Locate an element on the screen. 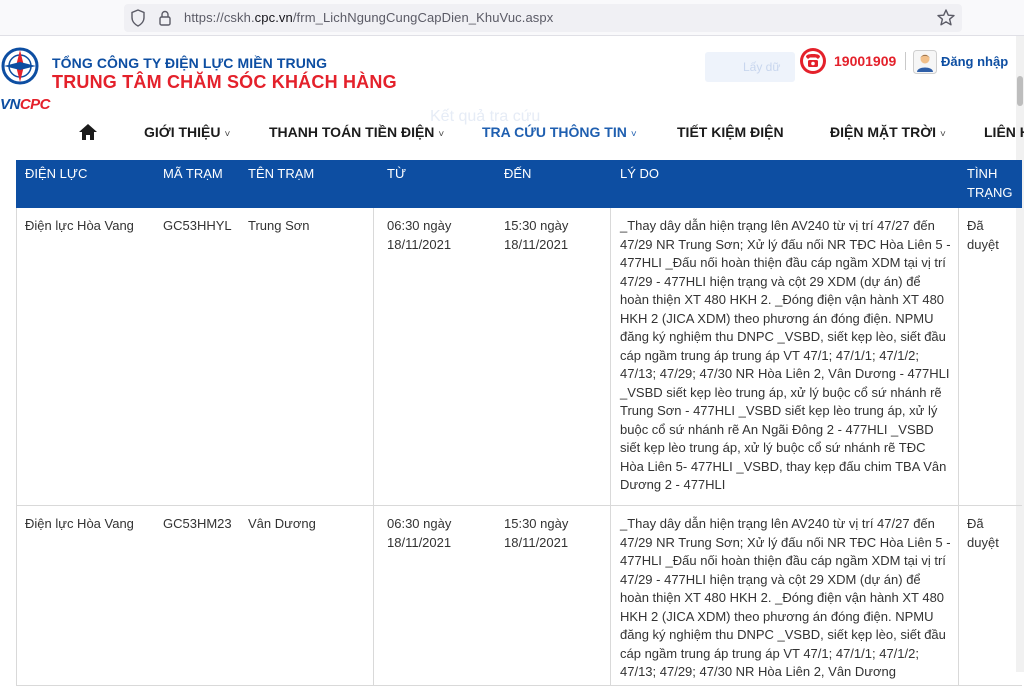  nav-label: LIÊN H is located at coordinates (1004, 132).